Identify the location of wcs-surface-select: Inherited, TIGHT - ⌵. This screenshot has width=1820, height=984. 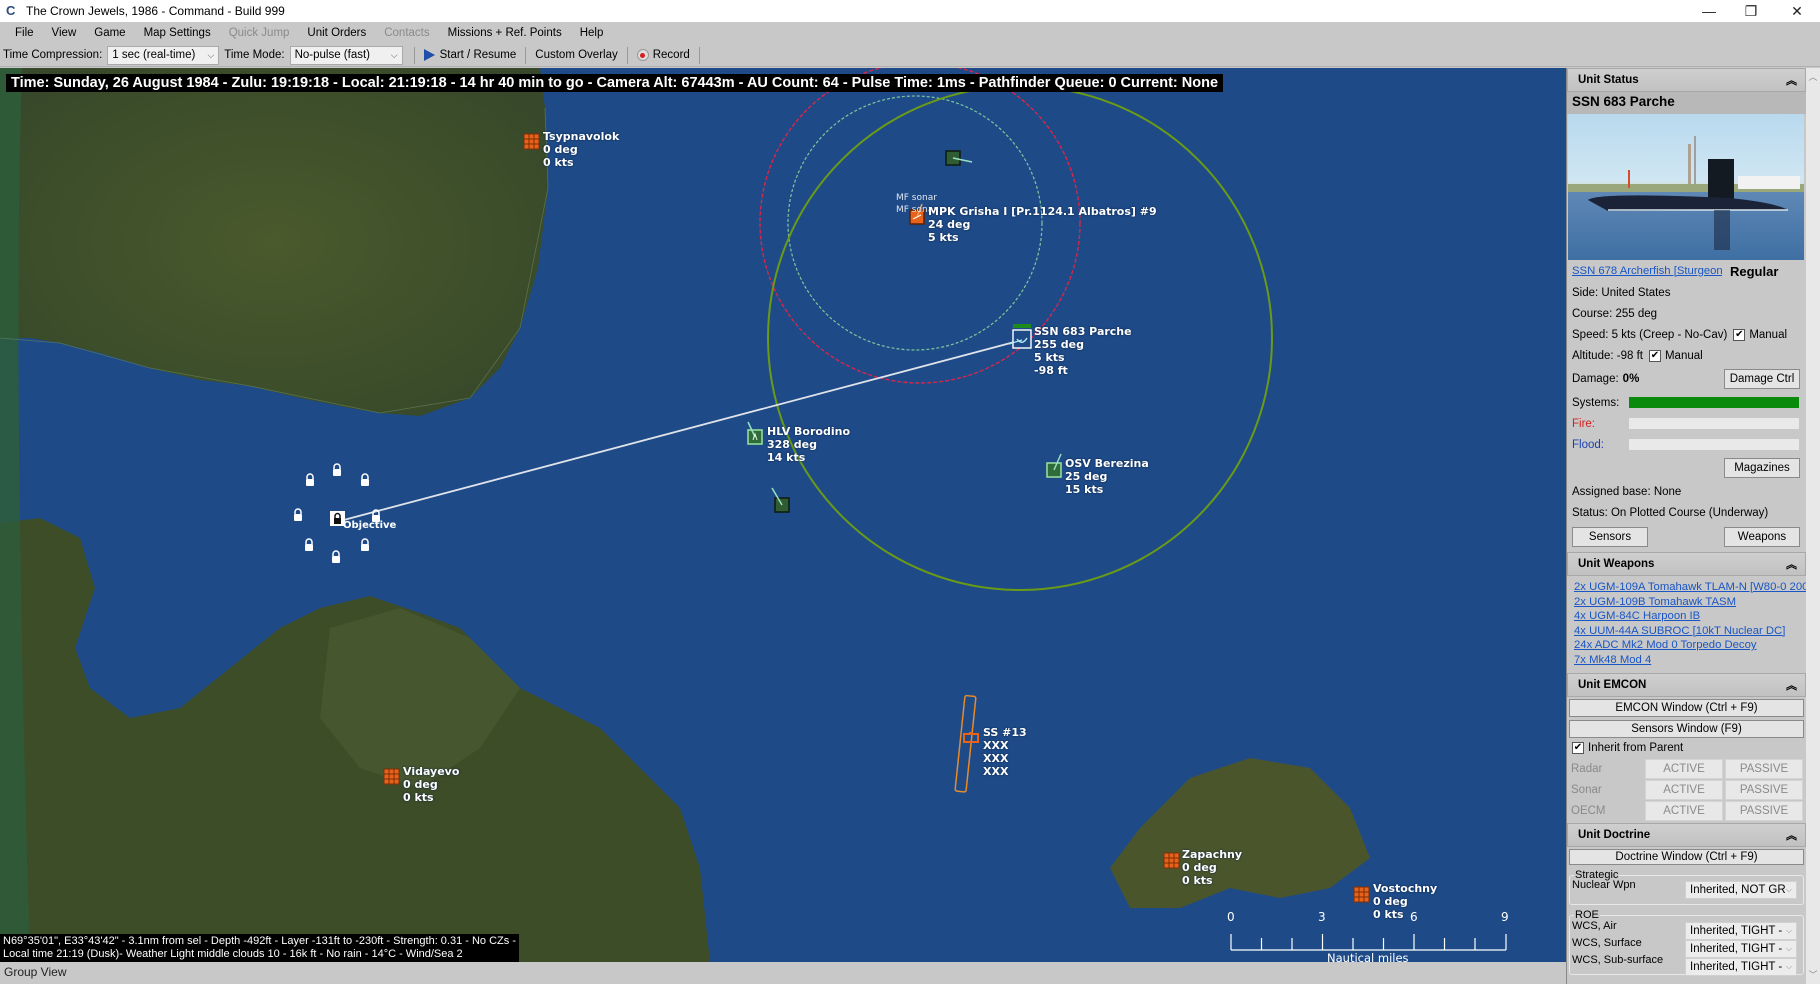
(1741, 949).